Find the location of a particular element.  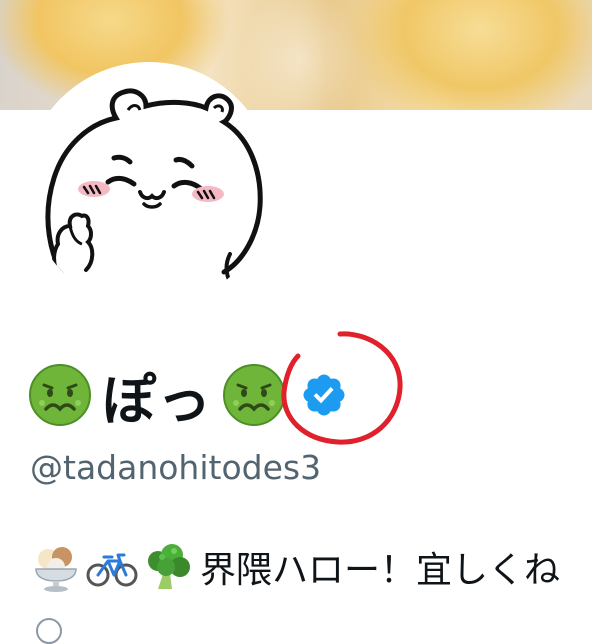

ice-cream-icon is located at coordinates (56, 569).